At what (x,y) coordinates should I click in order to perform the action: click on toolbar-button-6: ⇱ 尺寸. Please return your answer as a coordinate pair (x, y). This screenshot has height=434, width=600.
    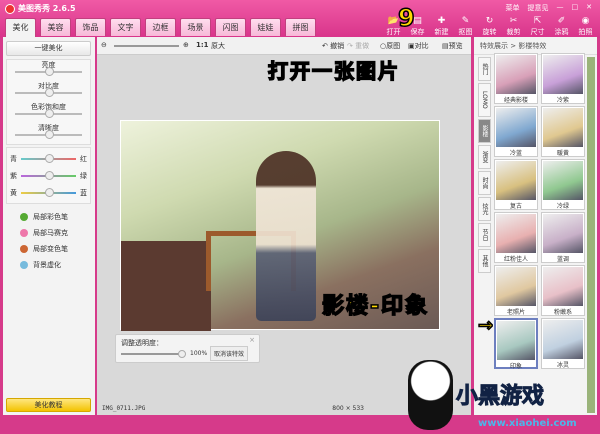
    Looking at the image, I should click on (537, 26).